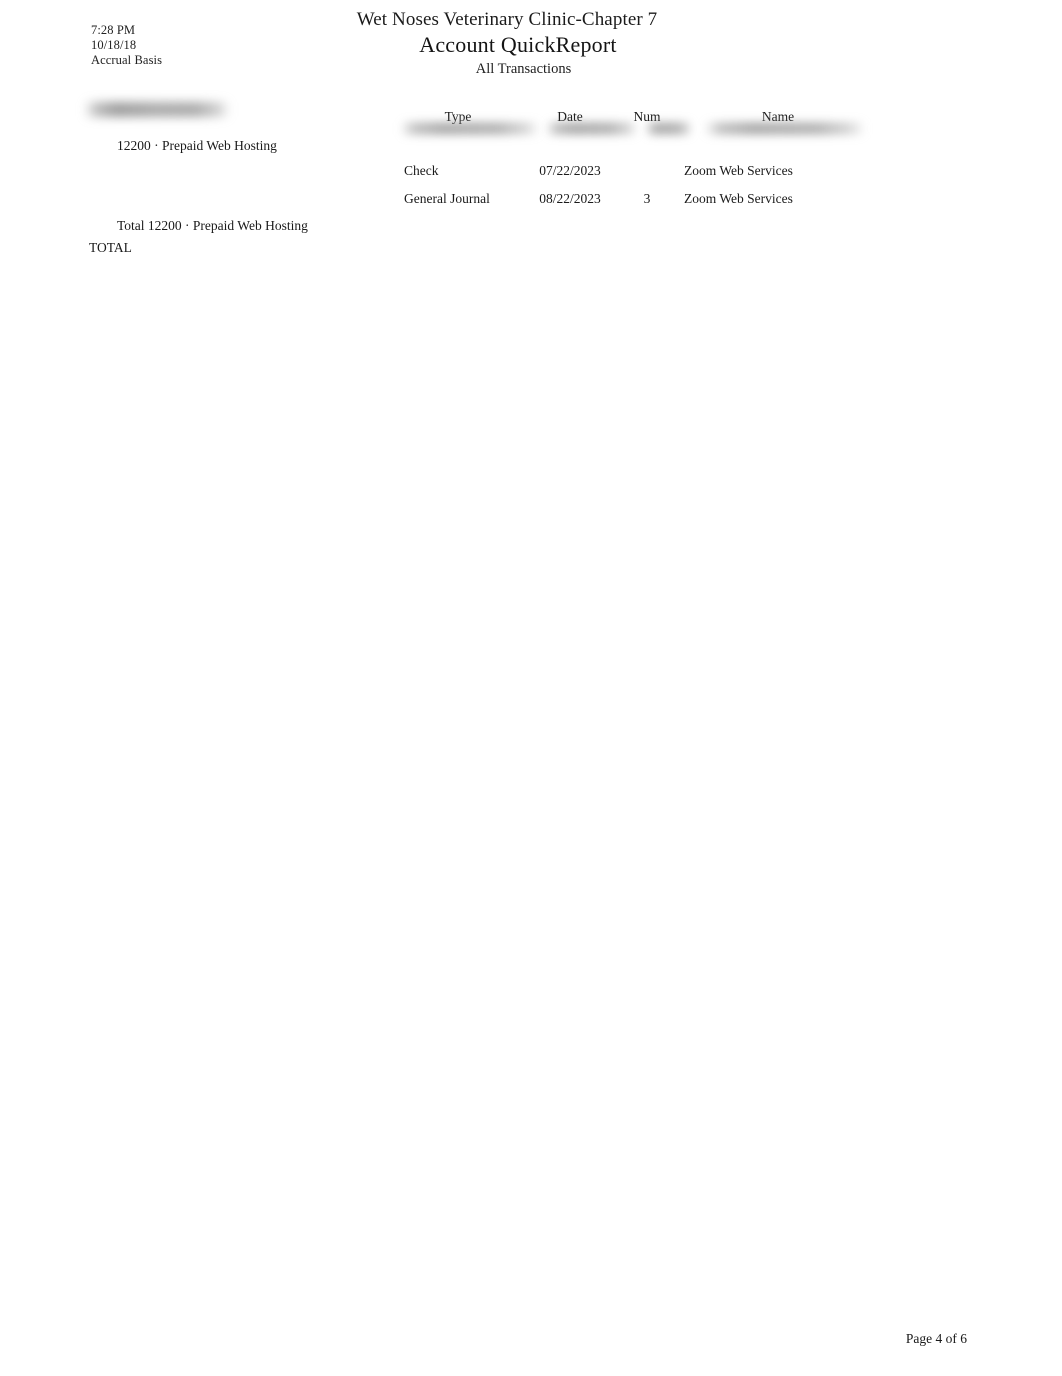 Image resolution: width=1062 pixels, height=1376 pixels. I want to click on grand-total-label: TOTAL, so click(110, 247).